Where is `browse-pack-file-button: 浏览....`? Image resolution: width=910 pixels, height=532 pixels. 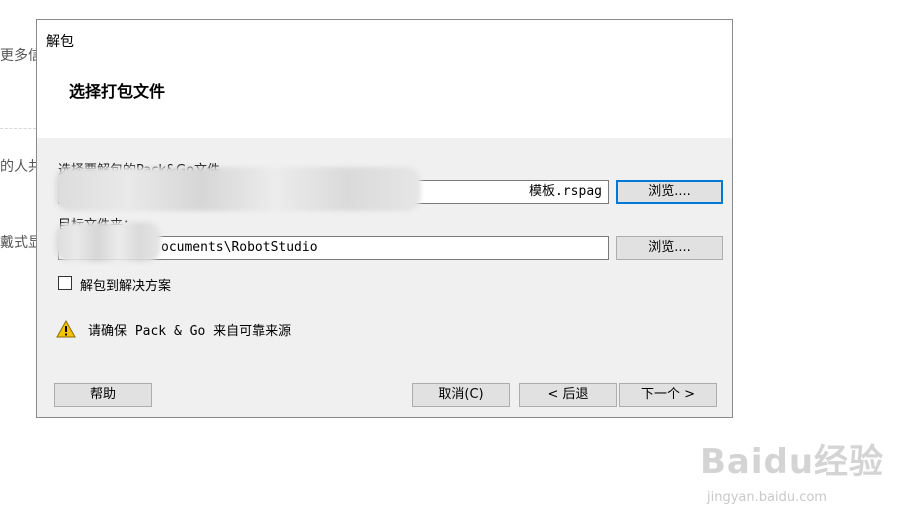 browse-pack-file-button: 浏览.... is located at coordinates (669, 192).